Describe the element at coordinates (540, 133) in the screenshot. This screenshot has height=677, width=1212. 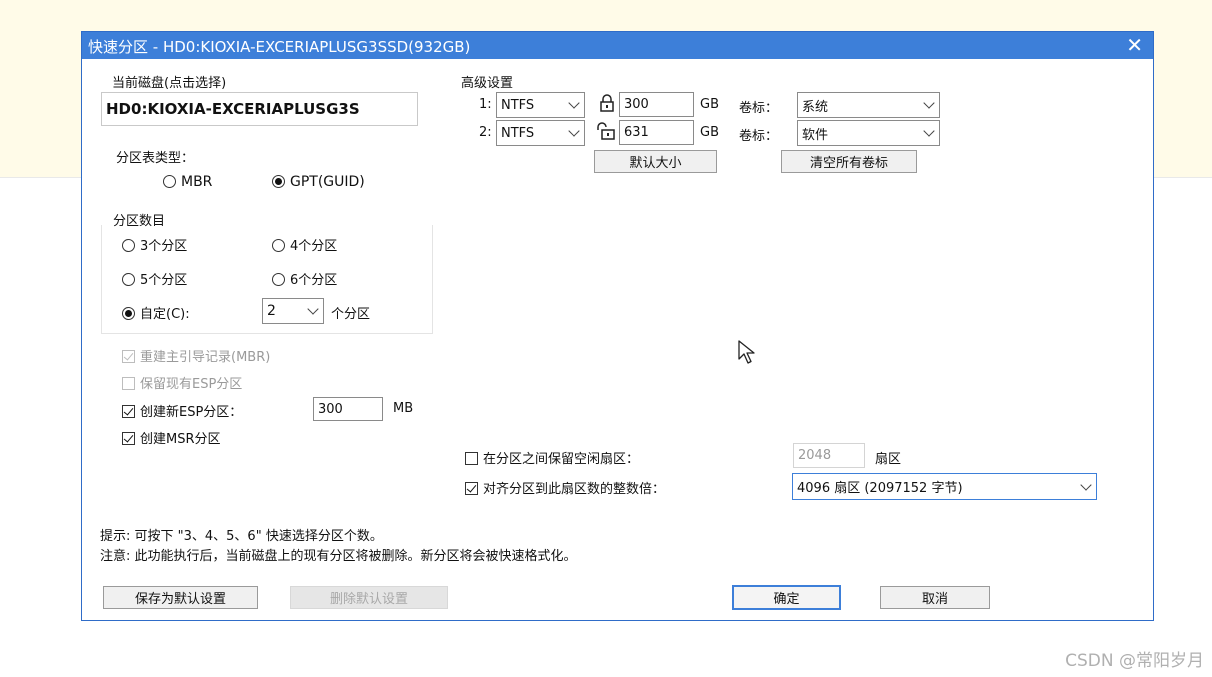
I see `partition-2-fs-select: NTFS` at that location.